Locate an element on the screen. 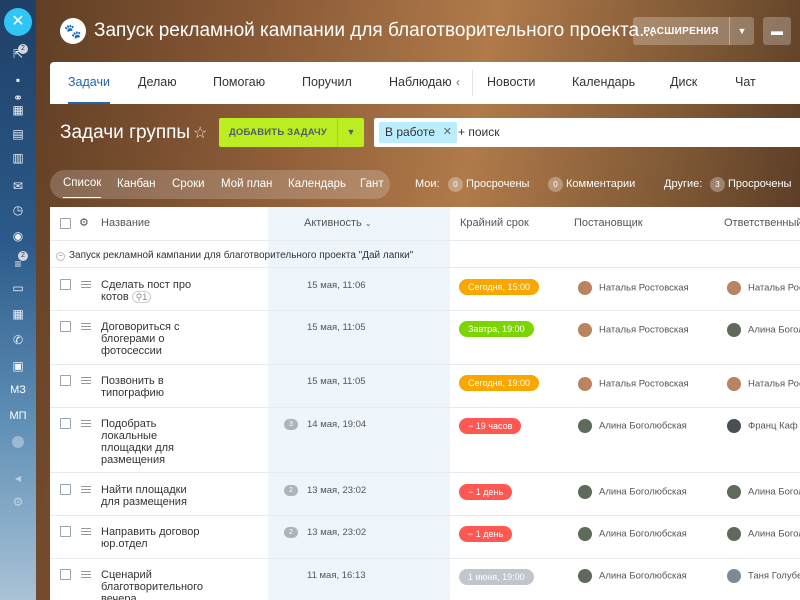 This screenshot has height=600, width=800. view-calendar: Календарь is located at coordinates (317, 184).